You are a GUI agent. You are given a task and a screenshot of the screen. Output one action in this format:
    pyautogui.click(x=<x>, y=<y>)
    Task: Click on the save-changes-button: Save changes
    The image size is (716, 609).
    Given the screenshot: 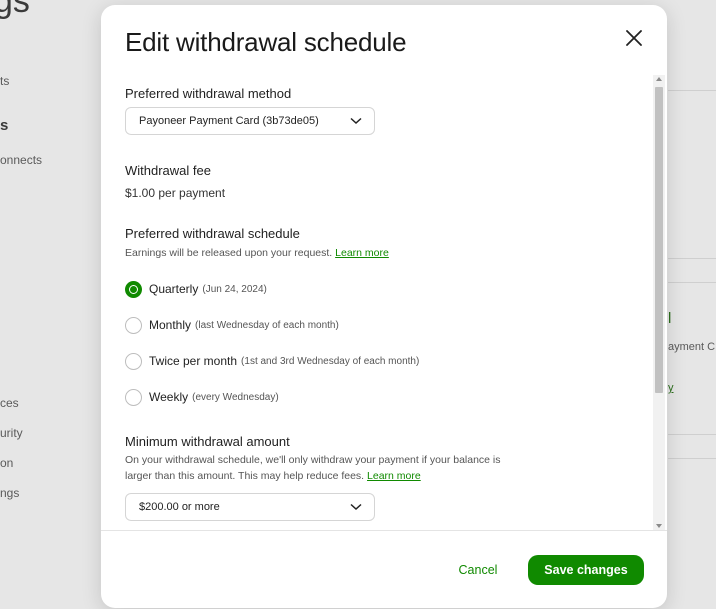 What is the action you would take?
    pyautogui.click(x=586, y=570)
    